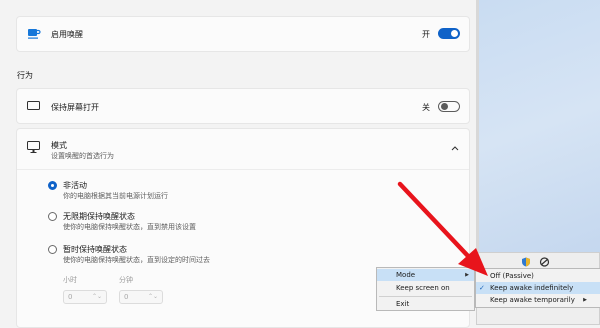  Describe the element at coordinates (129, 227) in the screenshot. I see `radio-indefinite-desc: 使你的电脑保持唤醒状态，直到禁用该设置` at that location.